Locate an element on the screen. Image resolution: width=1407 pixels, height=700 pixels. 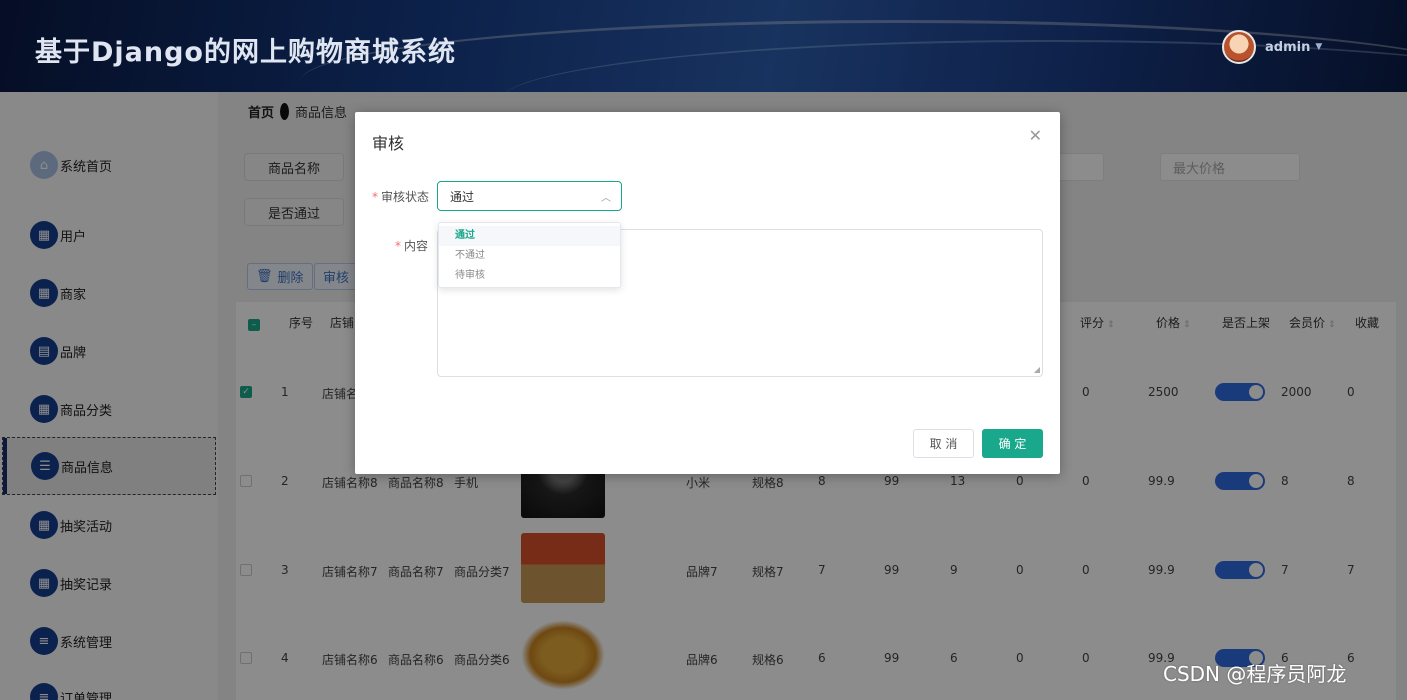
status-dropdown: 通过 不通过 待审核 is located at coordinates (529, 255).